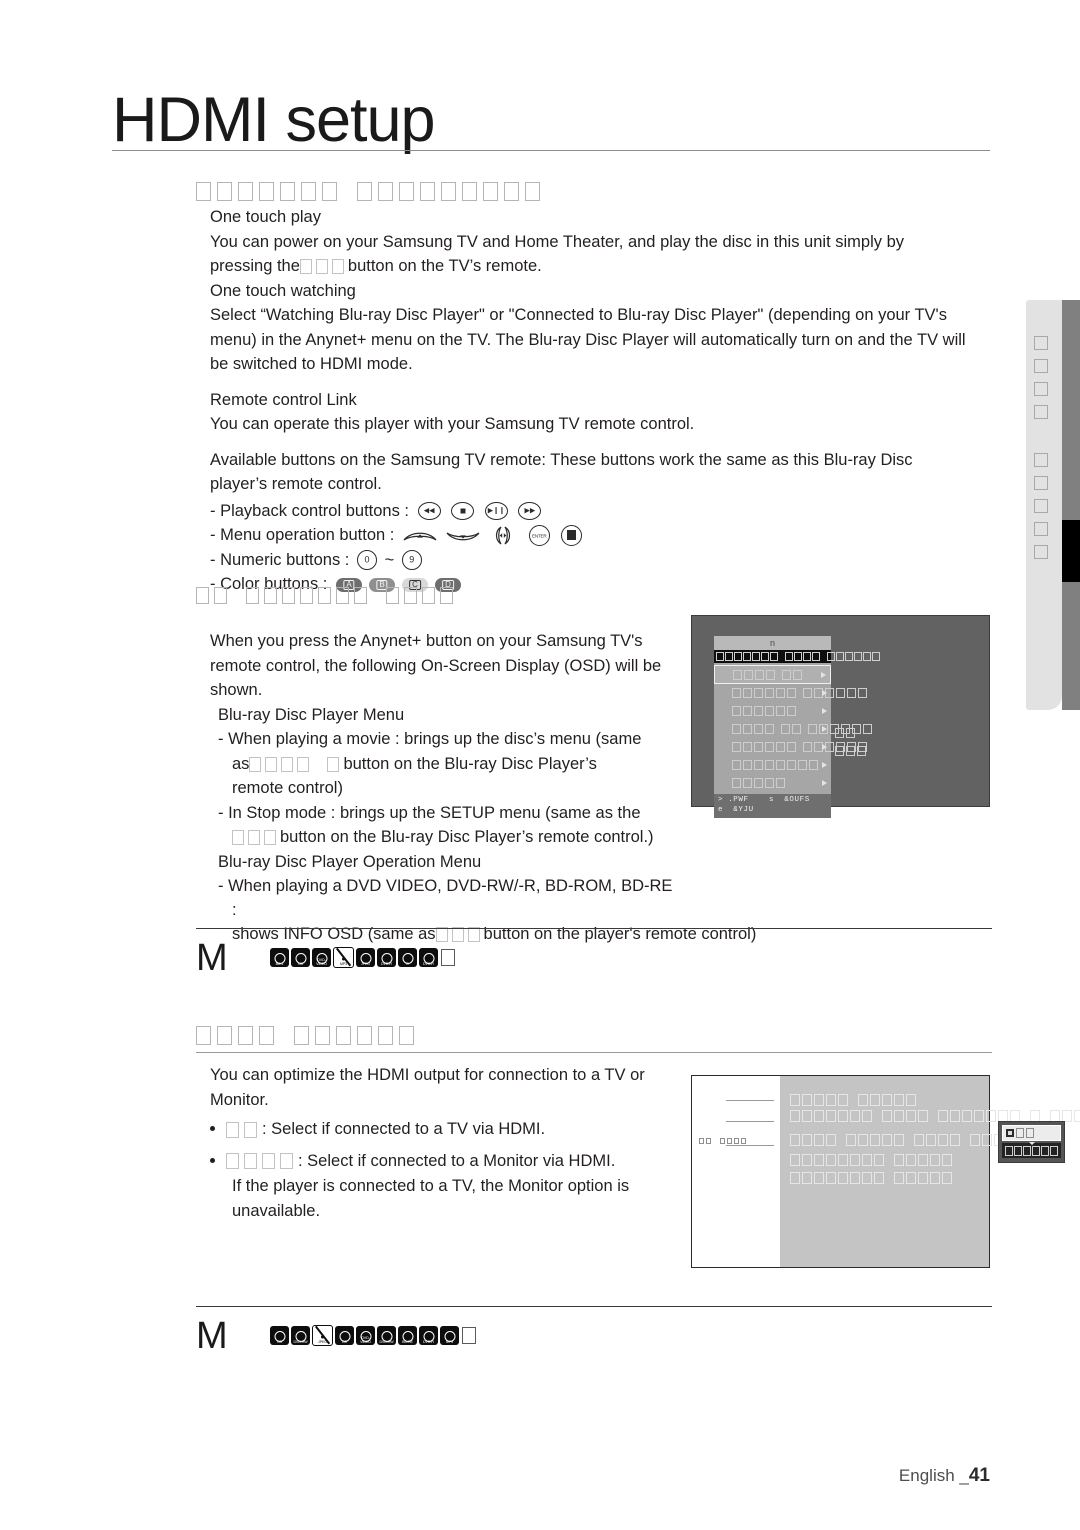 This screenshot has height=1530, width=1080. I want to click on stop-icon, so click(463, 511).